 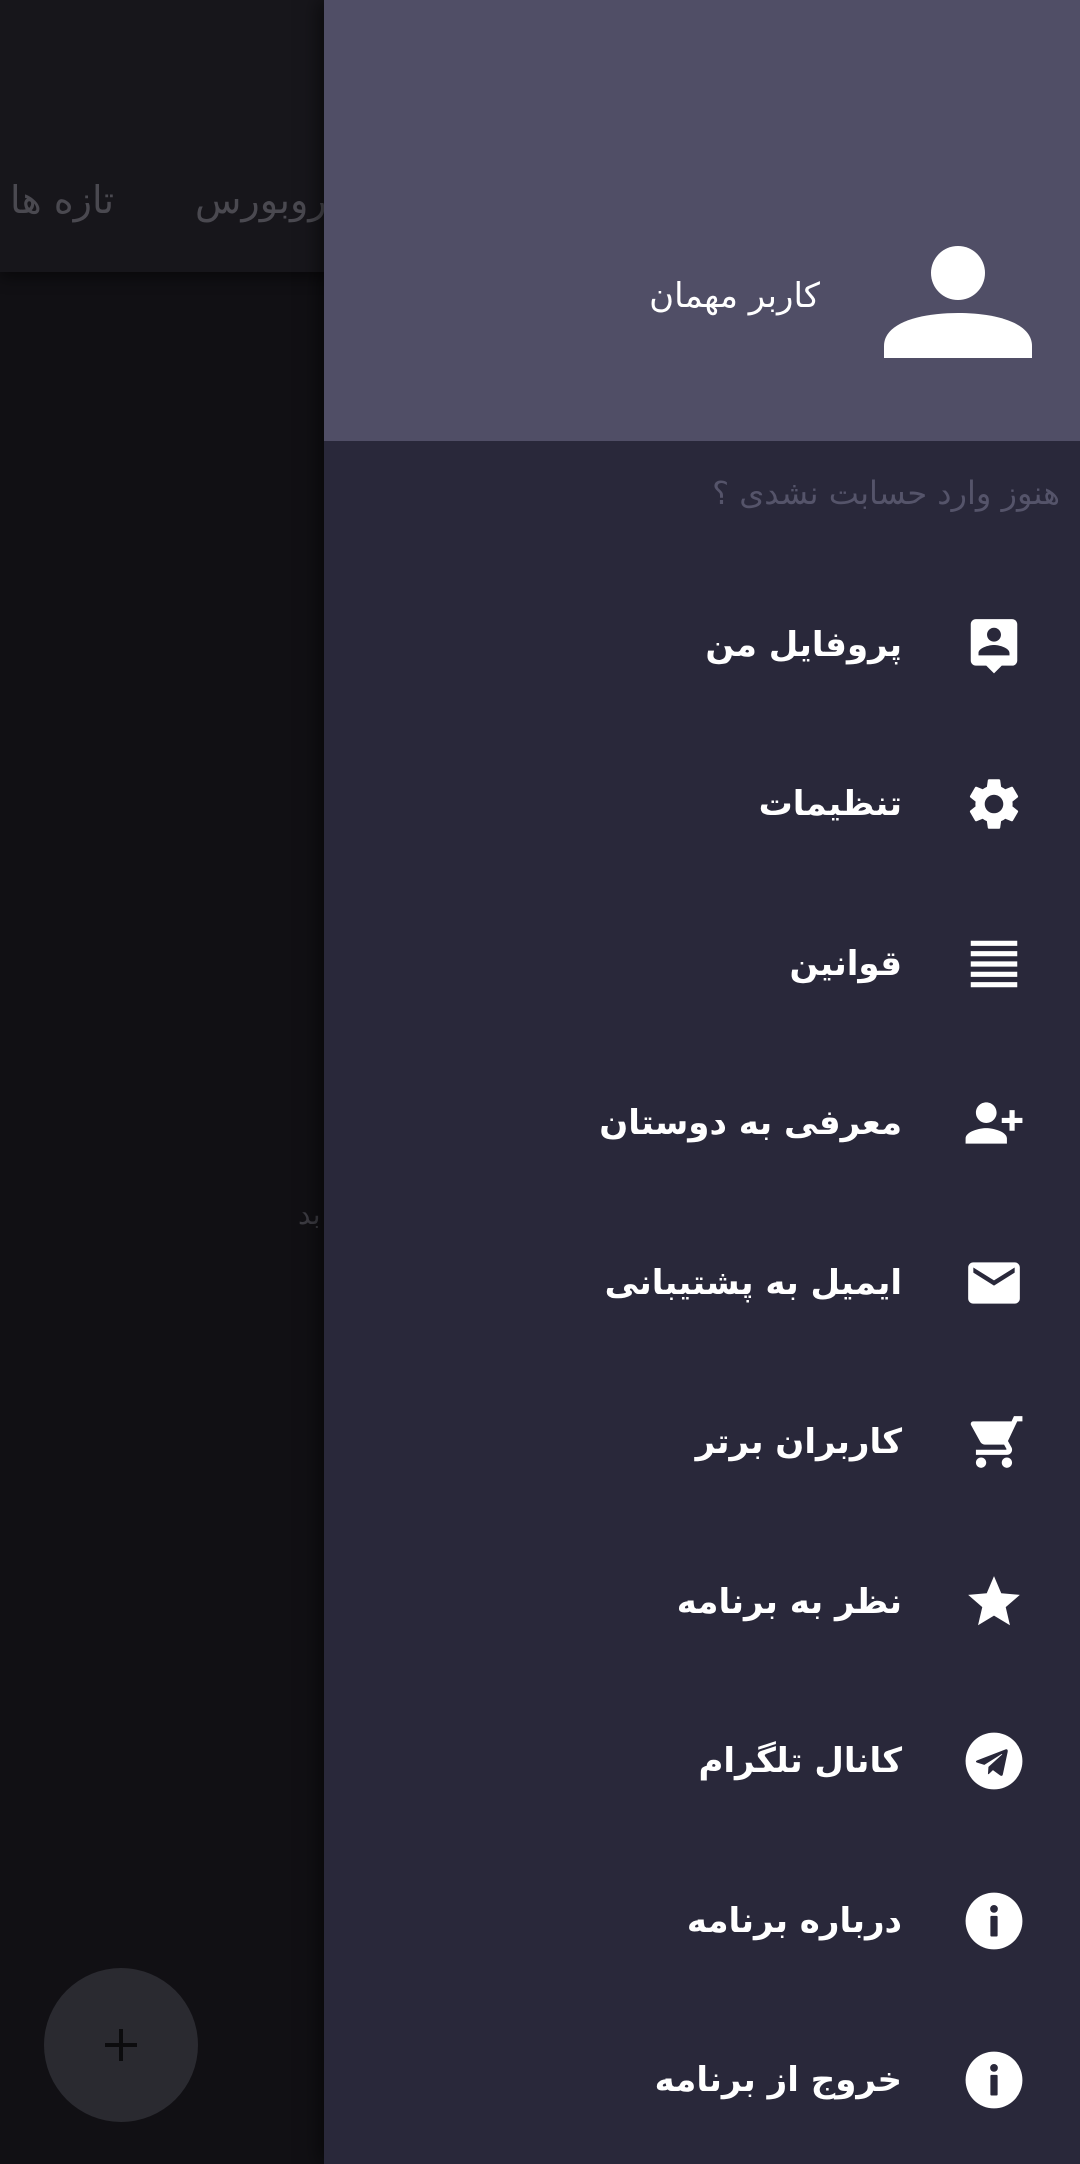 I want to click on menu-item-settings: تنظیمات, so click(x=702, y=805).